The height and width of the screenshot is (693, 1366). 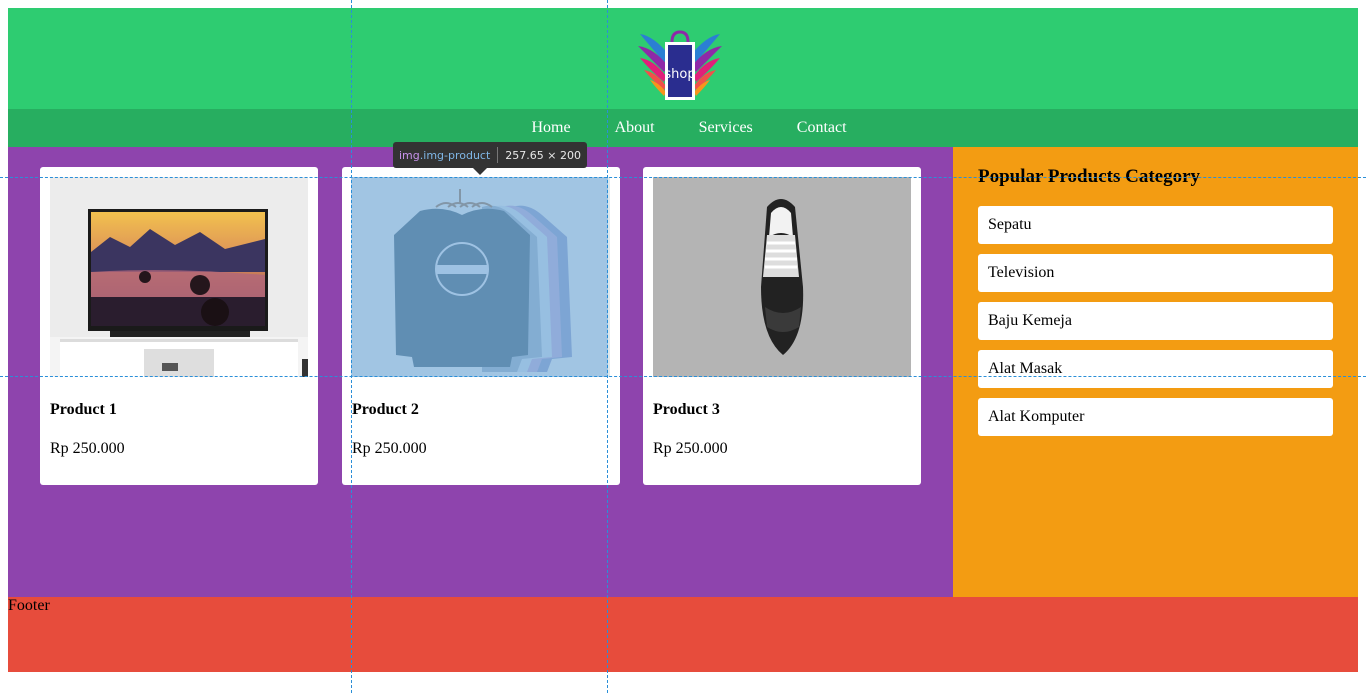 I want to click on nav-link-about: About, so click(x=635, y=128).